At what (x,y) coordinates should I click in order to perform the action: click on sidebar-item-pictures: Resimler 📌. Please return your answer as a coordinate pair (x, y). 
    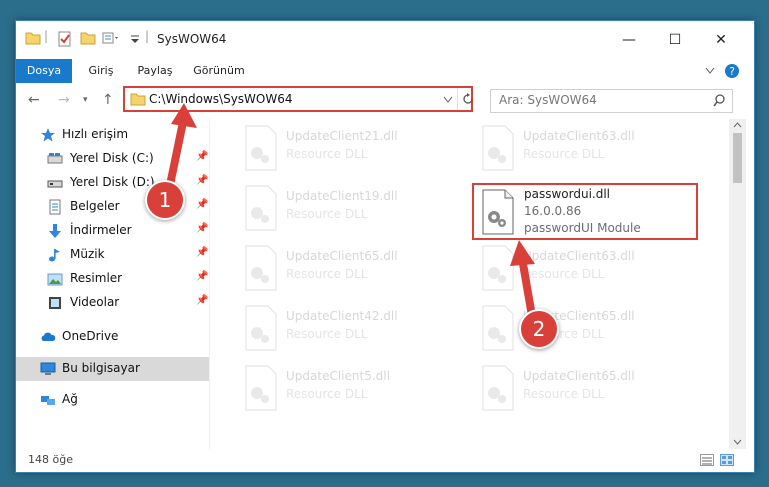
    Looking at the image, I should click on (112, 279).